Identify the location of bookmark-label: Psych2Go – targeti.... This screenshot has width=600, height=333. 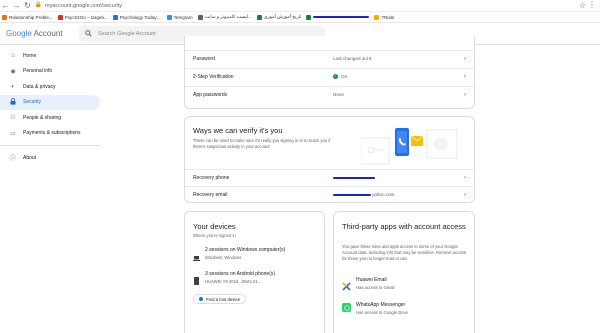
(86, 17).